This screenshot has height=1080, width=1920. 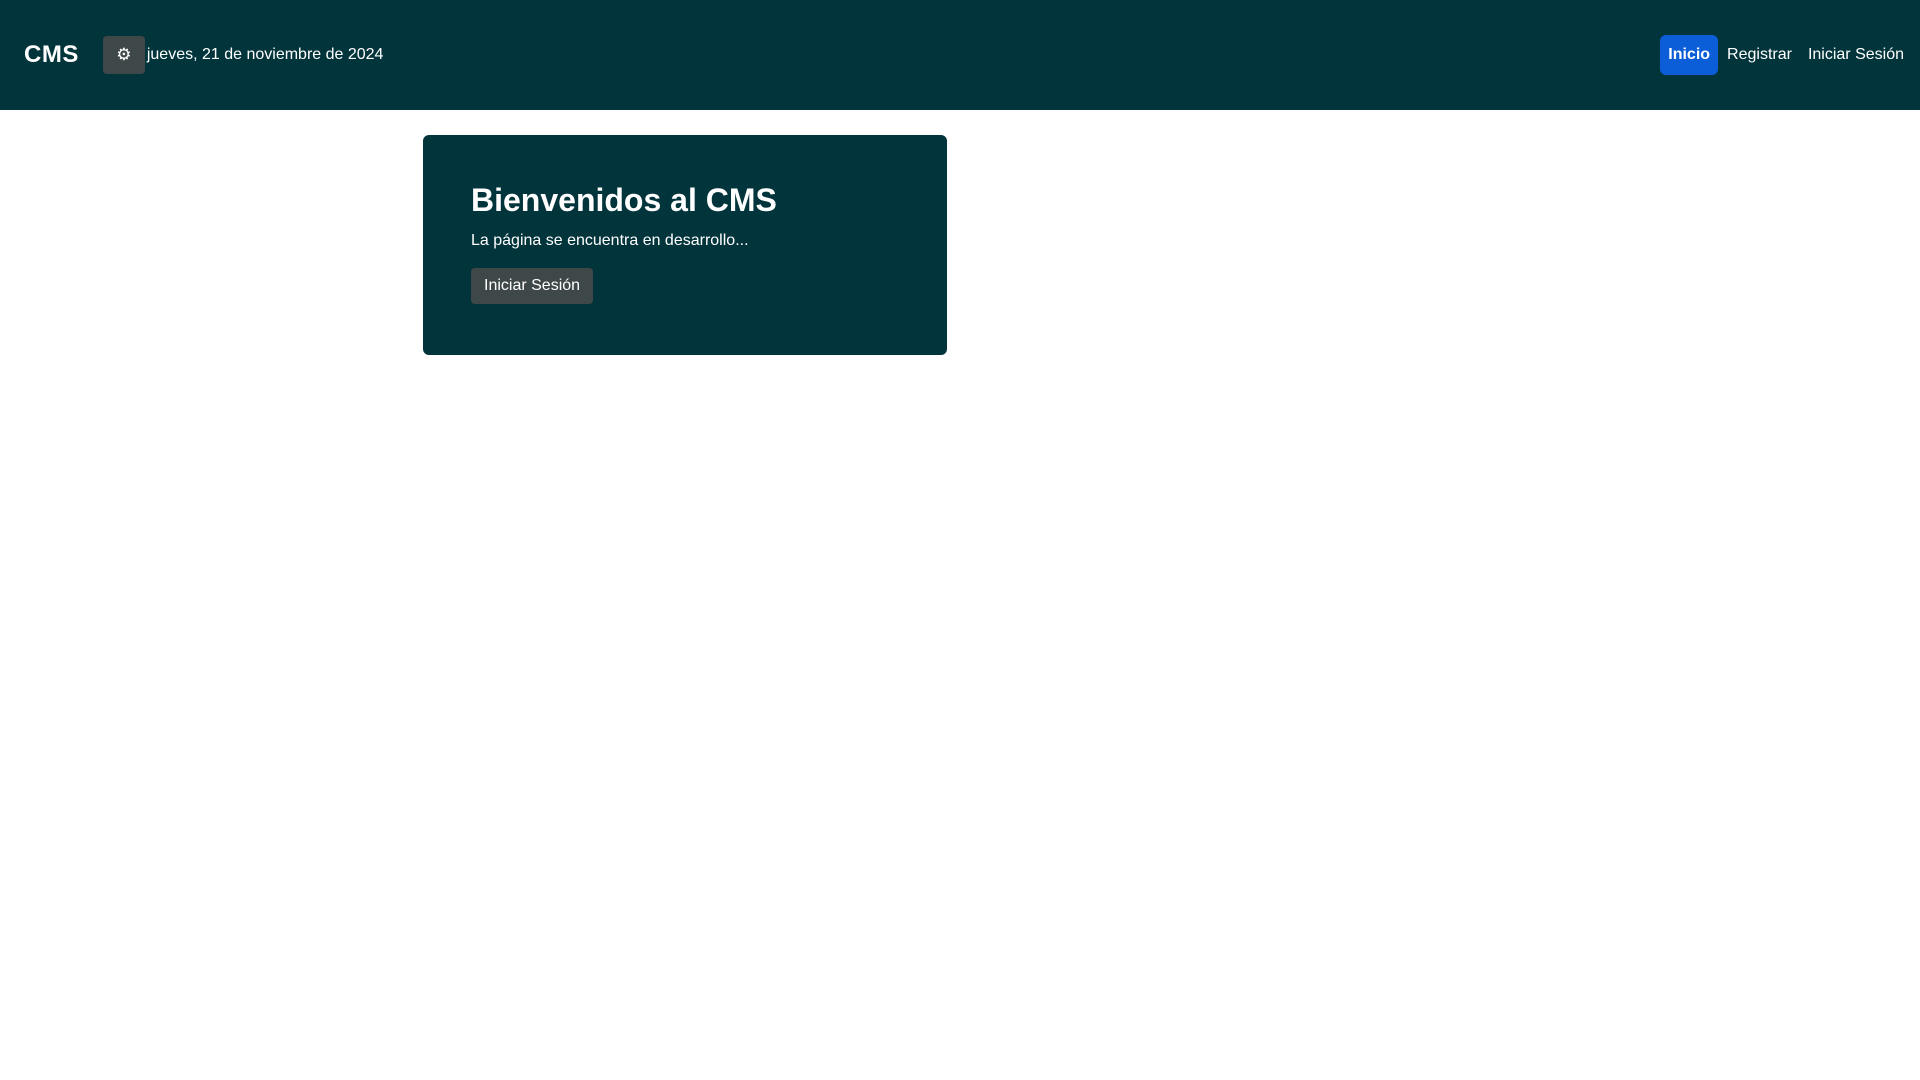 What do you see at coordinates (1759, 55) in the screenshot?
I see `nav-link-registrar: Registrar` at bounding box center [1759, 55].